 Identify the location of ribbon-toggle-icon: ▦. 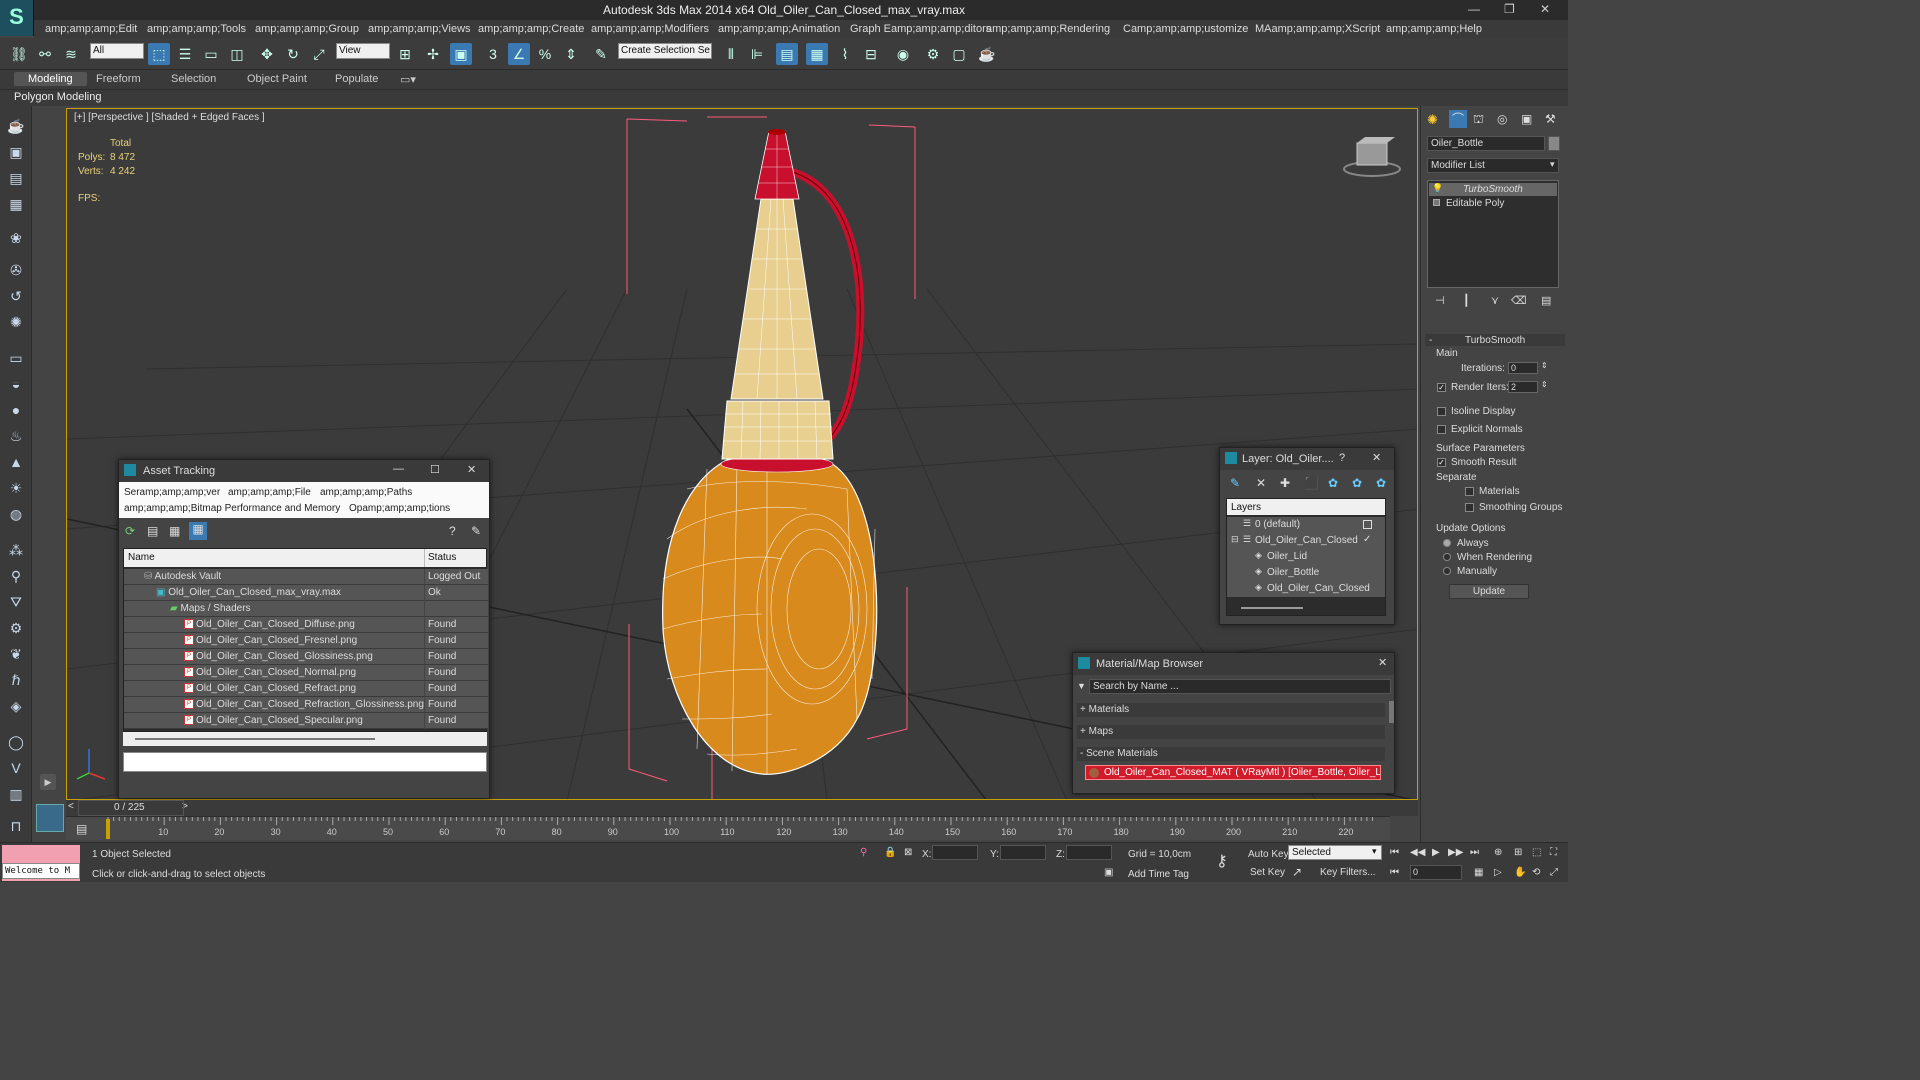
(817, 54).